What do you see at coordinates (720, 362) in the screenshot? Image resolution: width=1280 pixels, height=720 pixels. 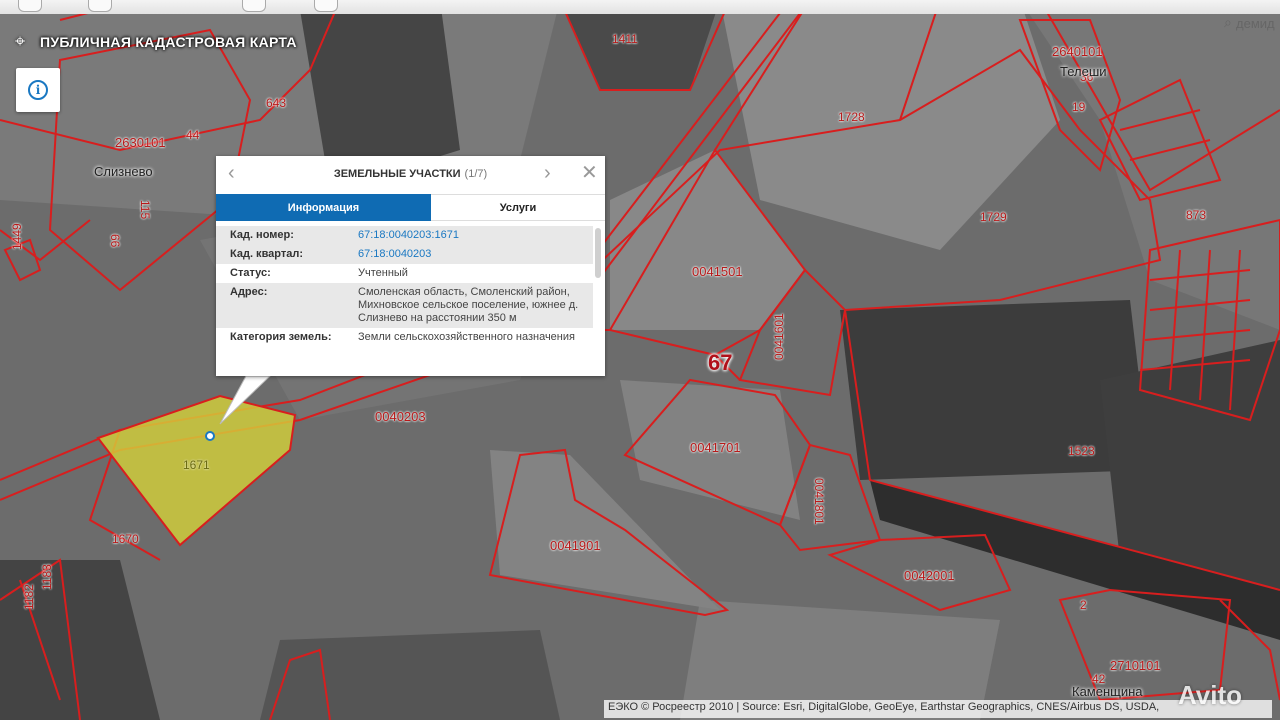 I see `region-number: 67` at bounding box center [720, 362].